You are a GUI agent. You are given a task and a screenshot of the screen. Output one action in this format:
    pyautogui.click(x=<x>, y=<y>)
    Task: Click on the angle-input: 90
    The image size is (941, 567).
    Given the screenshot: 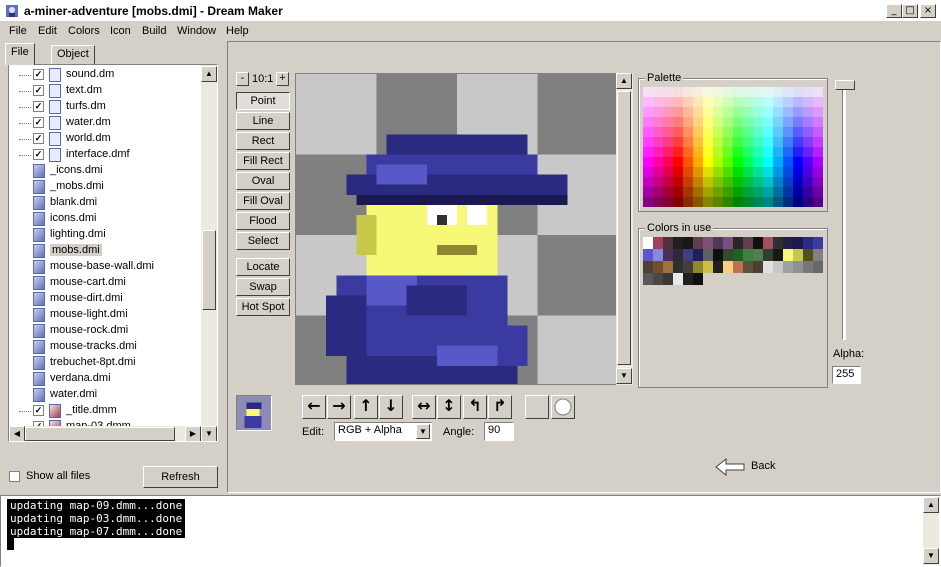 What is the action you would take?
    pyautogui.click(x=499, y=431)
    